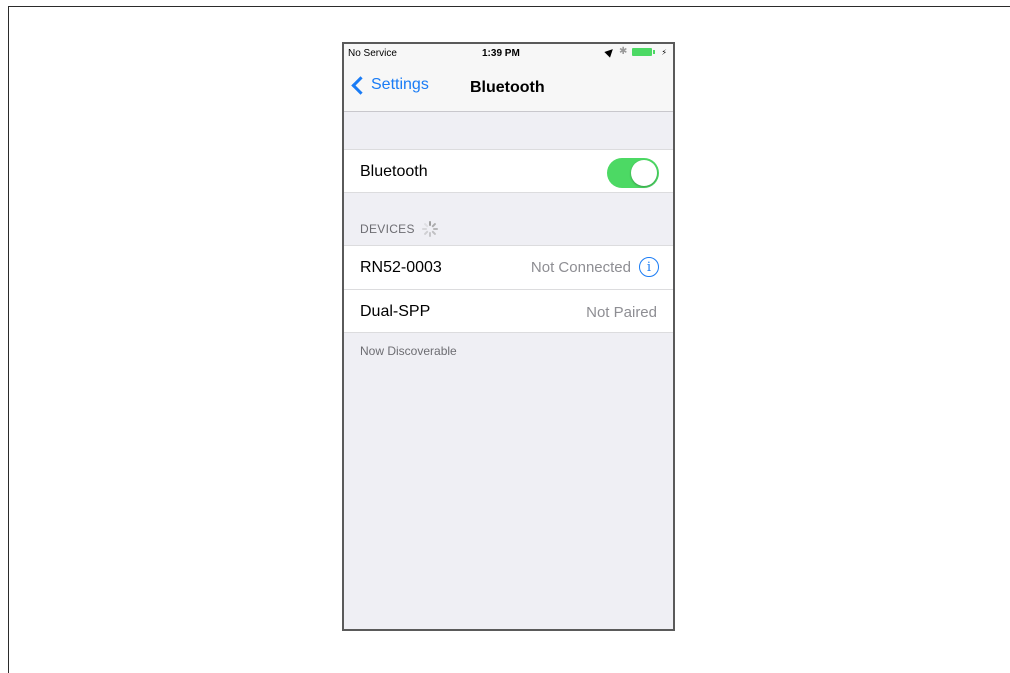 The image size is (1010, 673). Describe the element at coordinates (372, 53) in the screenshot. I see `carrier-label: No Service` at that location.